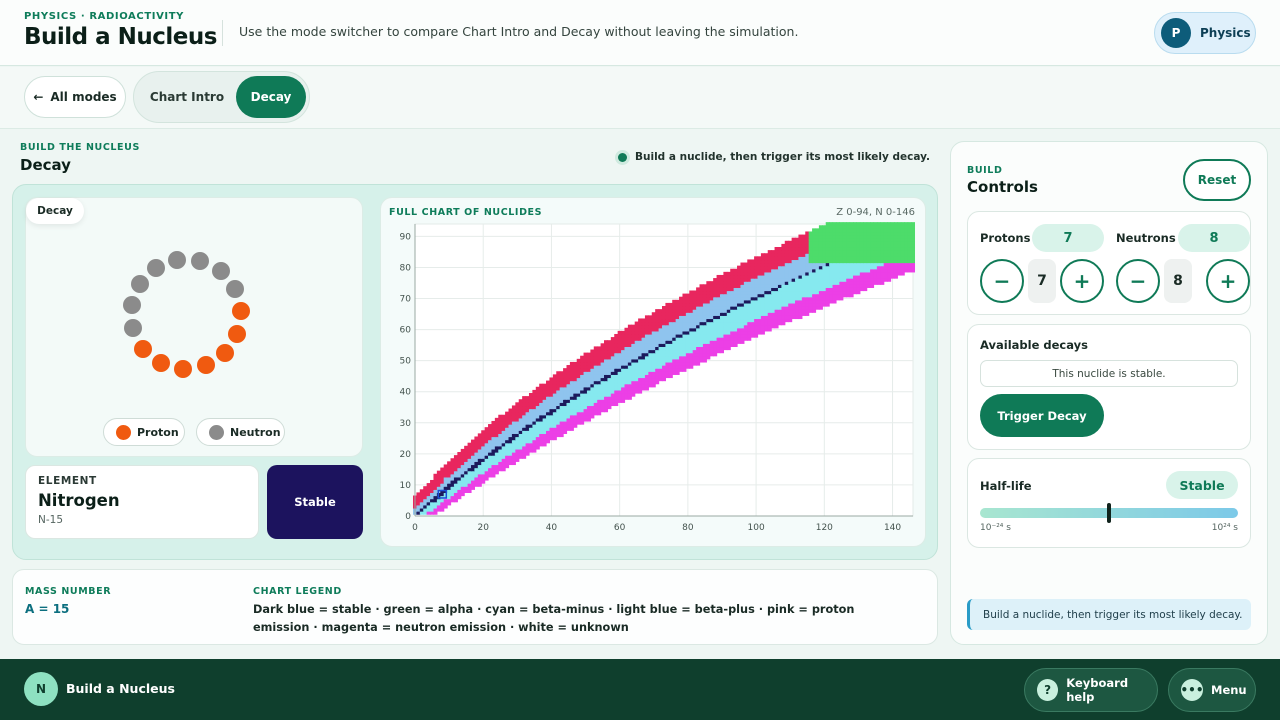  Describe the element at coordinates (1178, 281) in the screenshot. I see `neutron-stepper-value: 8` at that location.